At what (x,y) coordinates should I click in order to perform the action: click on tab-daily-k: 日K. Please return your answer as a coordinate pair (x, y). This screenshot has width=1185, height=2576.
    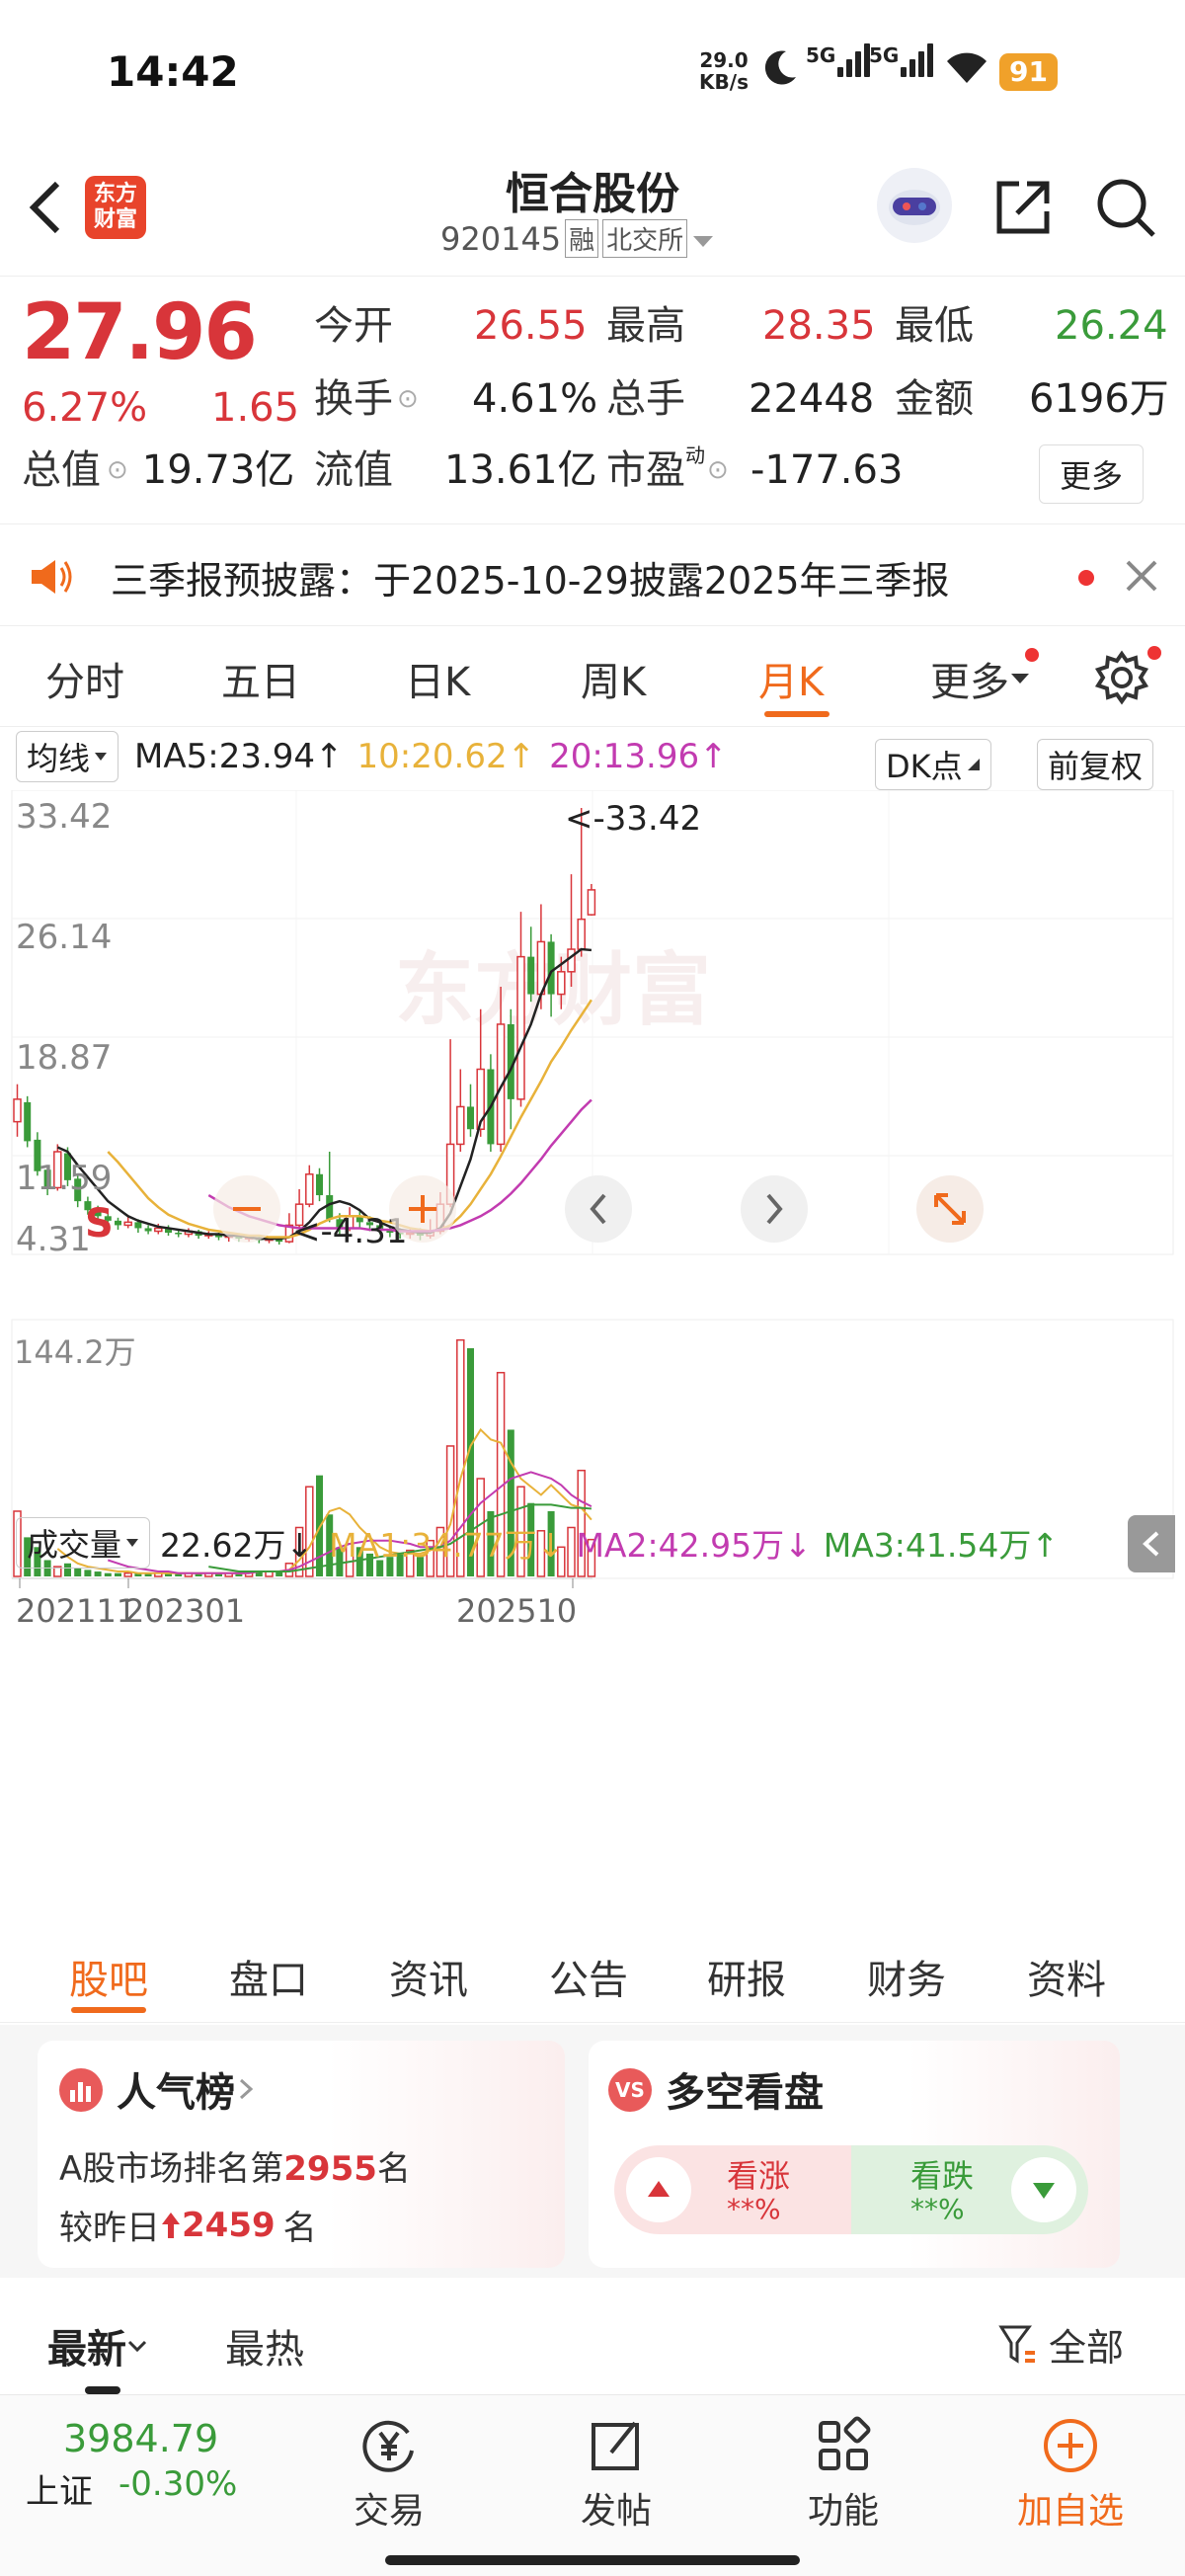
    Looking at the image, I should click on (438, 678).